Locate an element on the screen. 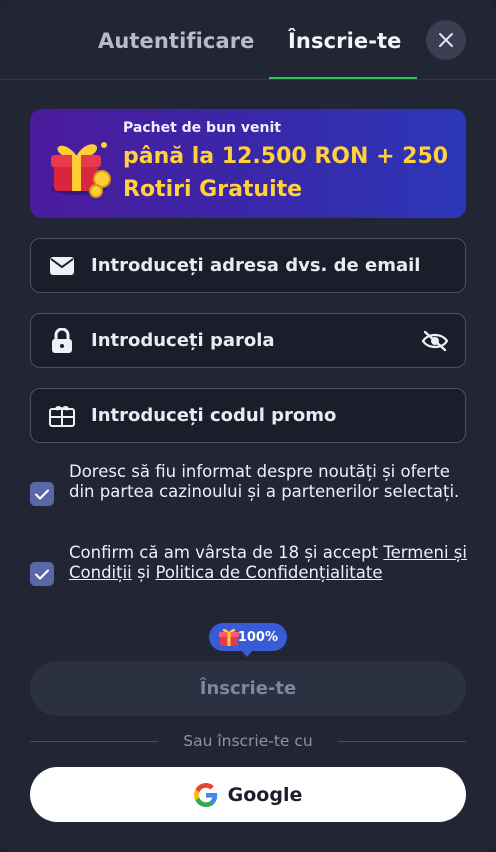 The width and height of the screenshot is (496, 852). promo-code-input is located at coordinates (261, 415).